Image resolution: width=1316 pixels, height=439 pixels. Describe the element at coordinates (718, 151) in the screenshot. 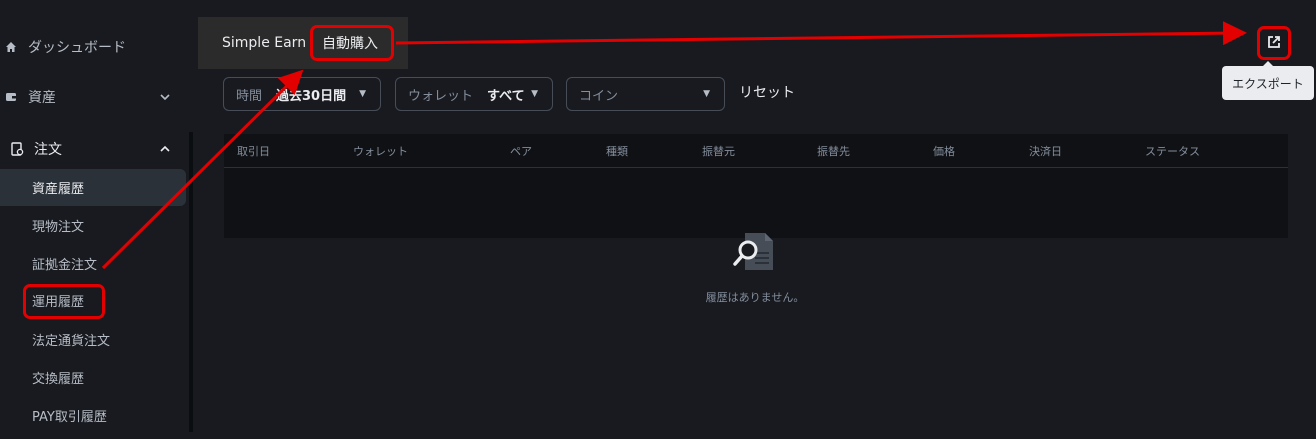

I see `column-header: 振替元` at that location.